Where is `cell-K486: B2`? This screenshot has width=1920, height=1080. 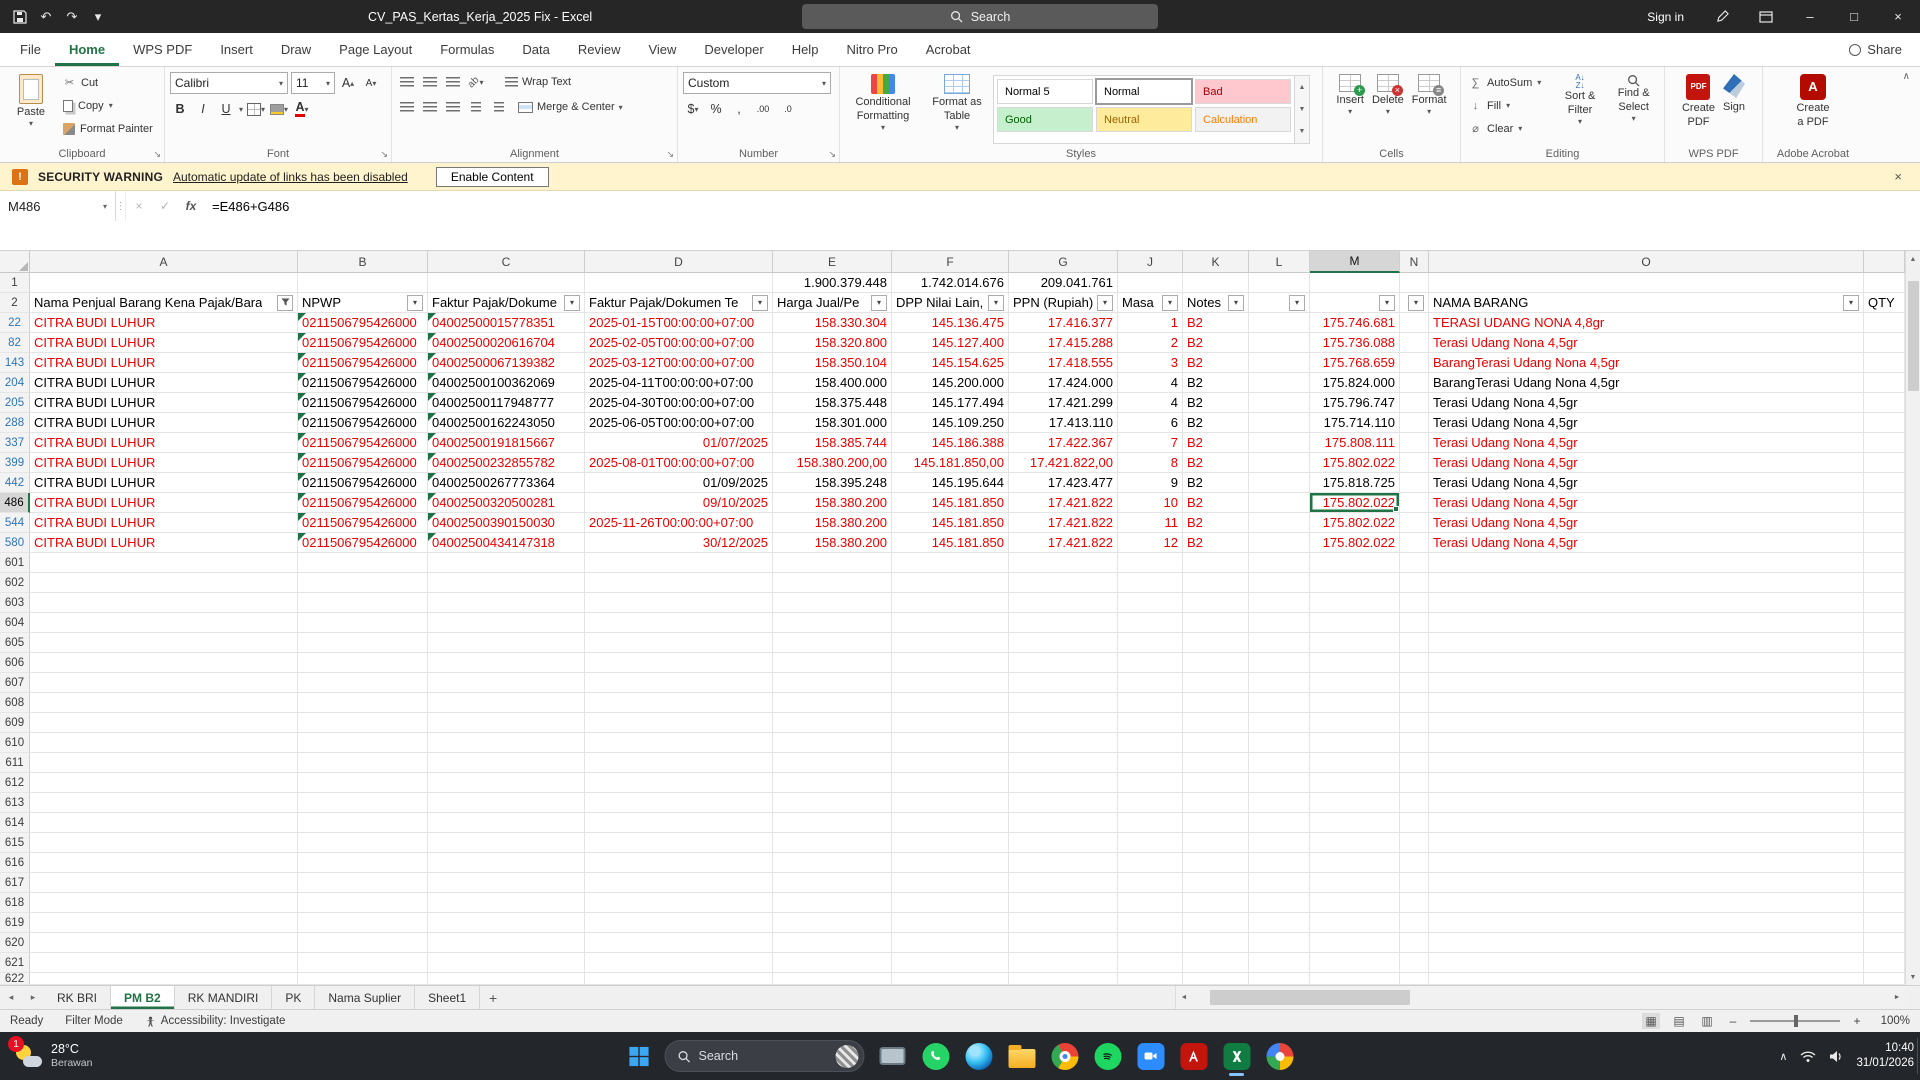
cell-K486: B2 is located at coordinates (1216, 503).